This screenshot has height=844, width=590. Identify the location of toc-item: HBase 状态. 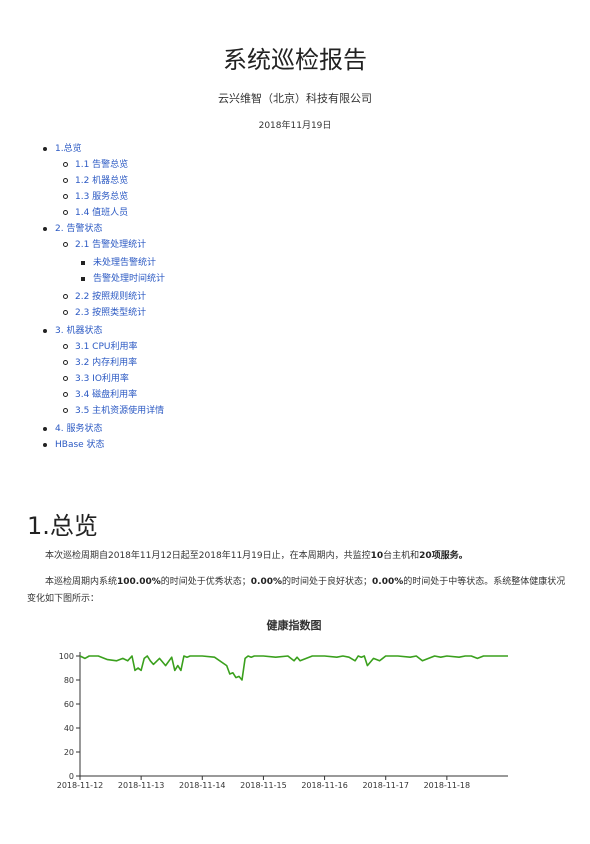
(103, 445).